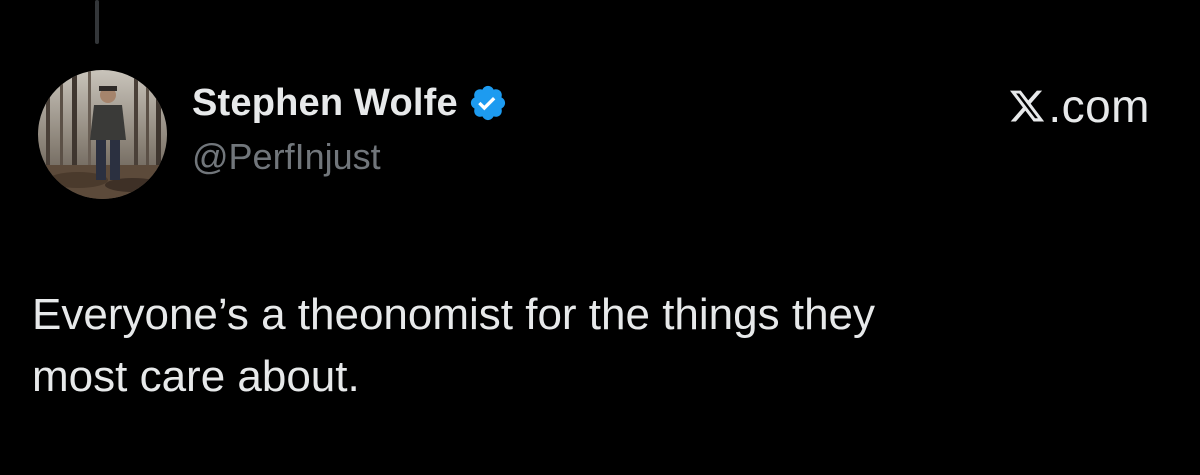 Image resolution: width=1200 pixels, height=475 pixels. I want to click on author-name-row: Stephen Wolfe, so click(350, 103).